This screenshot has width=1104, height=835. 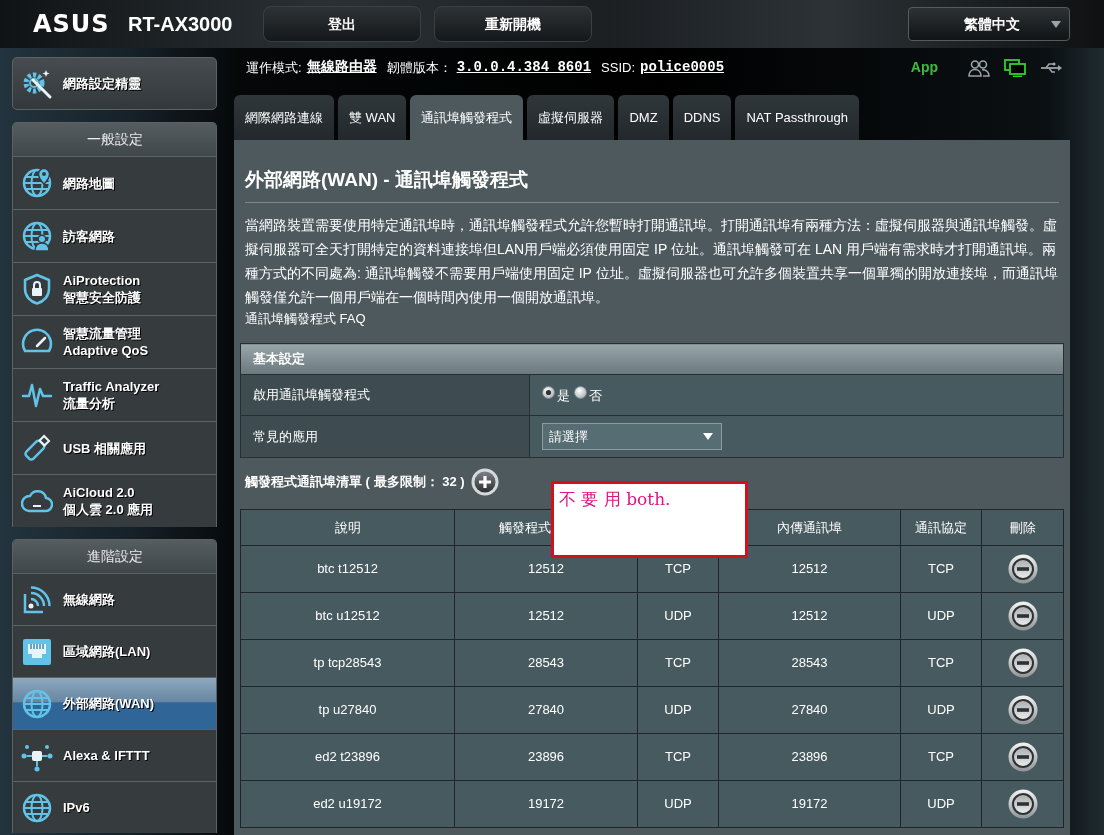 What do you see at coordinates (114, 807) in the screenshot?
I see `sidebar-item: IPv6` at bounding box center [114, 807].